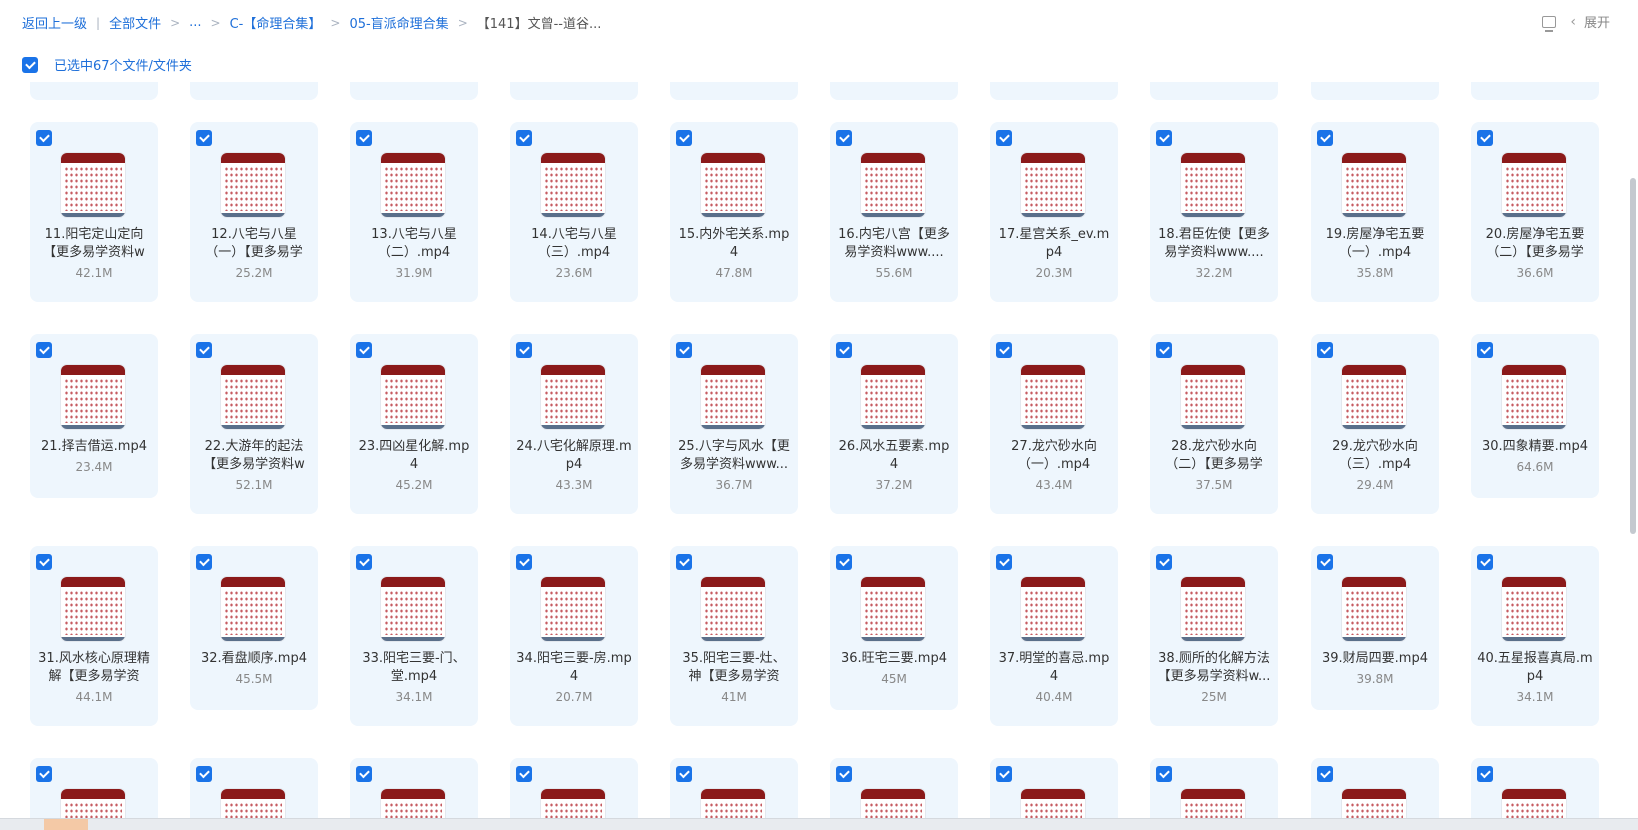 Image resolution: width=1638 pixels, height=830 pixels. What do you see at coordinates (94, 244) in the screenshot?
I see `file-name: 11.阳宅定山定向【更多易学资料w` at bounding box center [94, 244].